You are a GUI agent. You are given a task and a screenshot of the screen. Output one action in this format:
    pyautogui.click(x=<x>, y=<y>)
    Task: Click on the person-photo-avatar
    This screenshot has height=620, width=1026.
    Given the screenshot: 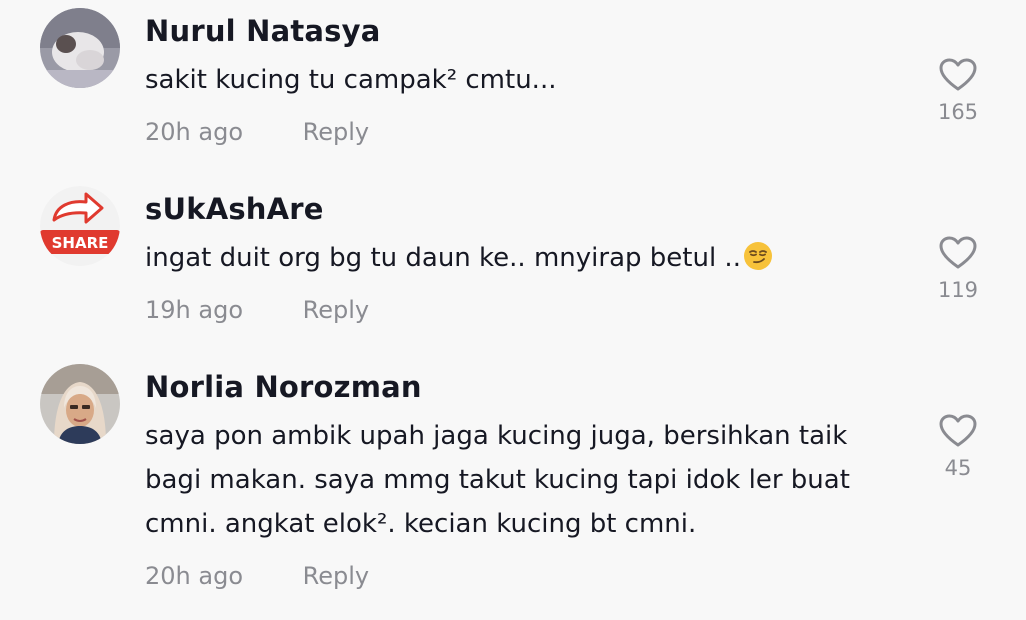 What is the action you would take?
    pyautogui.click(x=80, y=404)
    